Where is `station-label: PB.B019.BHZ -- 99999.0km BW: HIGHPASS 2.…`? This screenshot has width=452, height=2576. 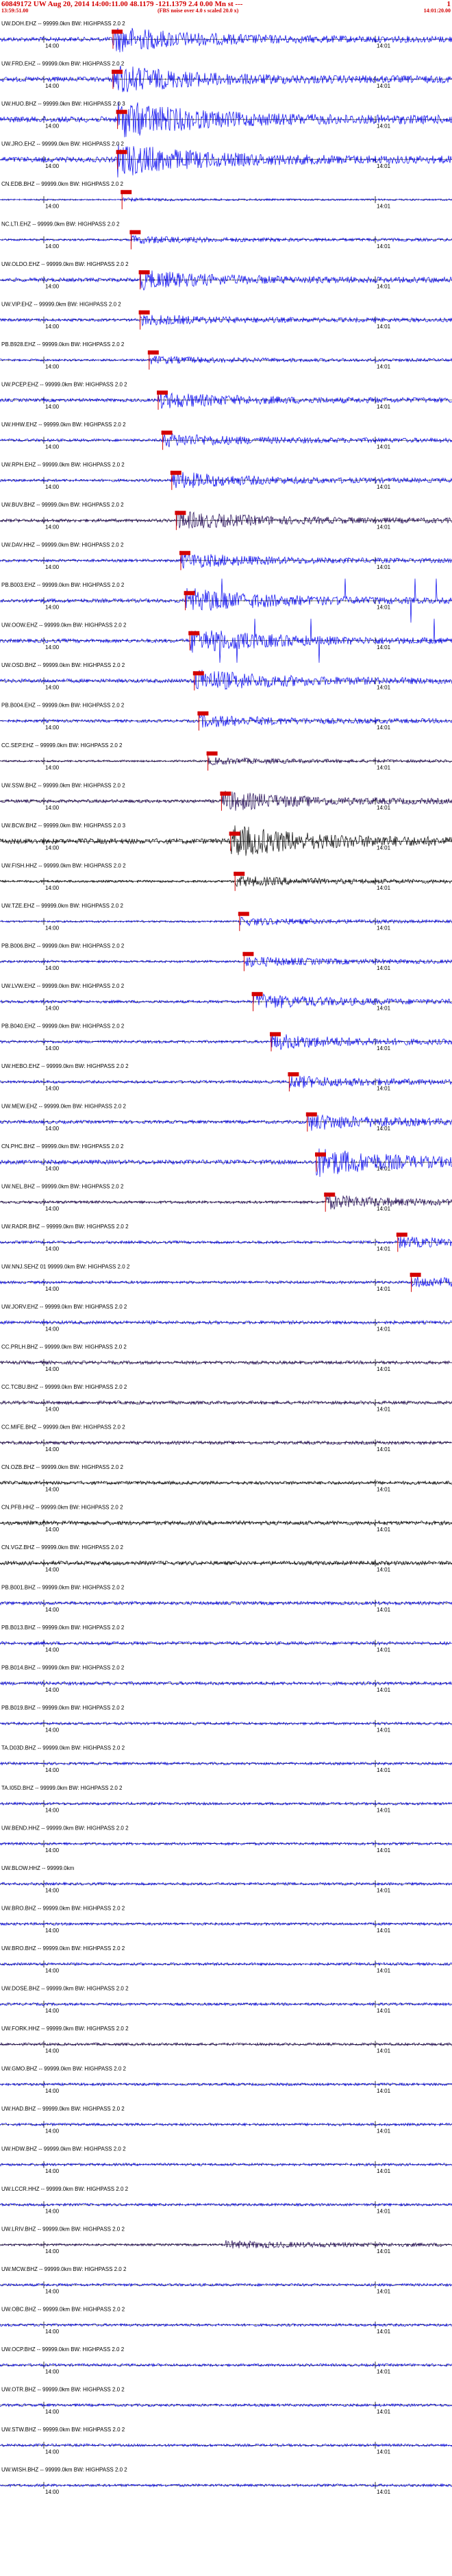 station-label: PB.B019.BHZ -- 99999.0km BW: HIGHPASS 2.… is located at coordinates (63, 1708).